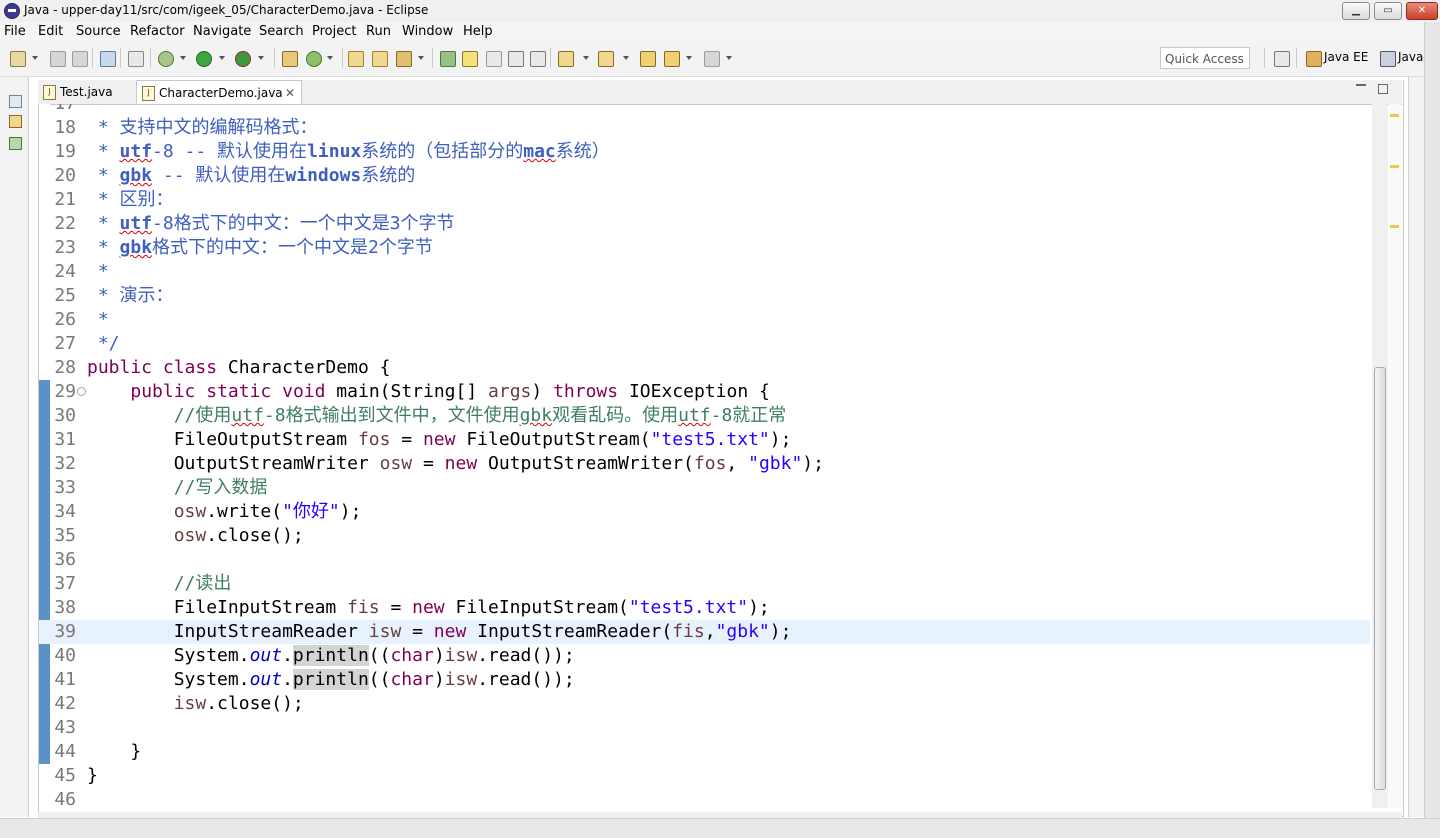  What do you see at coordinates (18, 59) in the screenshot?
I see `new-icon` at bounding box center [18, 59].